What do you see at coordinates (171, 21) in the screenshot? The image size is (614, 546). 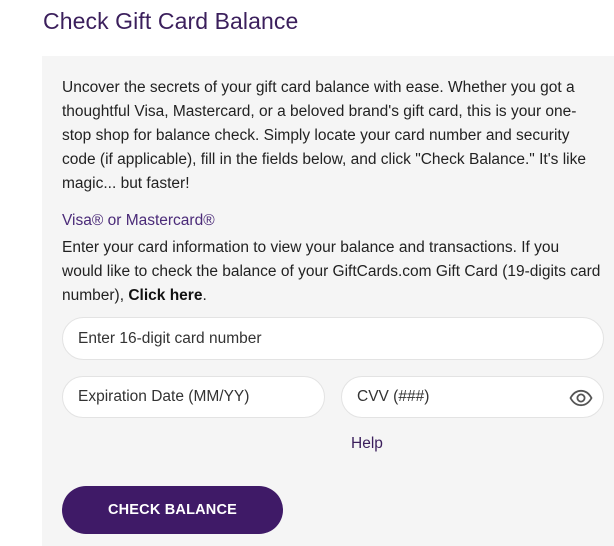 I see `page-title: Check Gift Card Balance` at bounding box center [171, 21].